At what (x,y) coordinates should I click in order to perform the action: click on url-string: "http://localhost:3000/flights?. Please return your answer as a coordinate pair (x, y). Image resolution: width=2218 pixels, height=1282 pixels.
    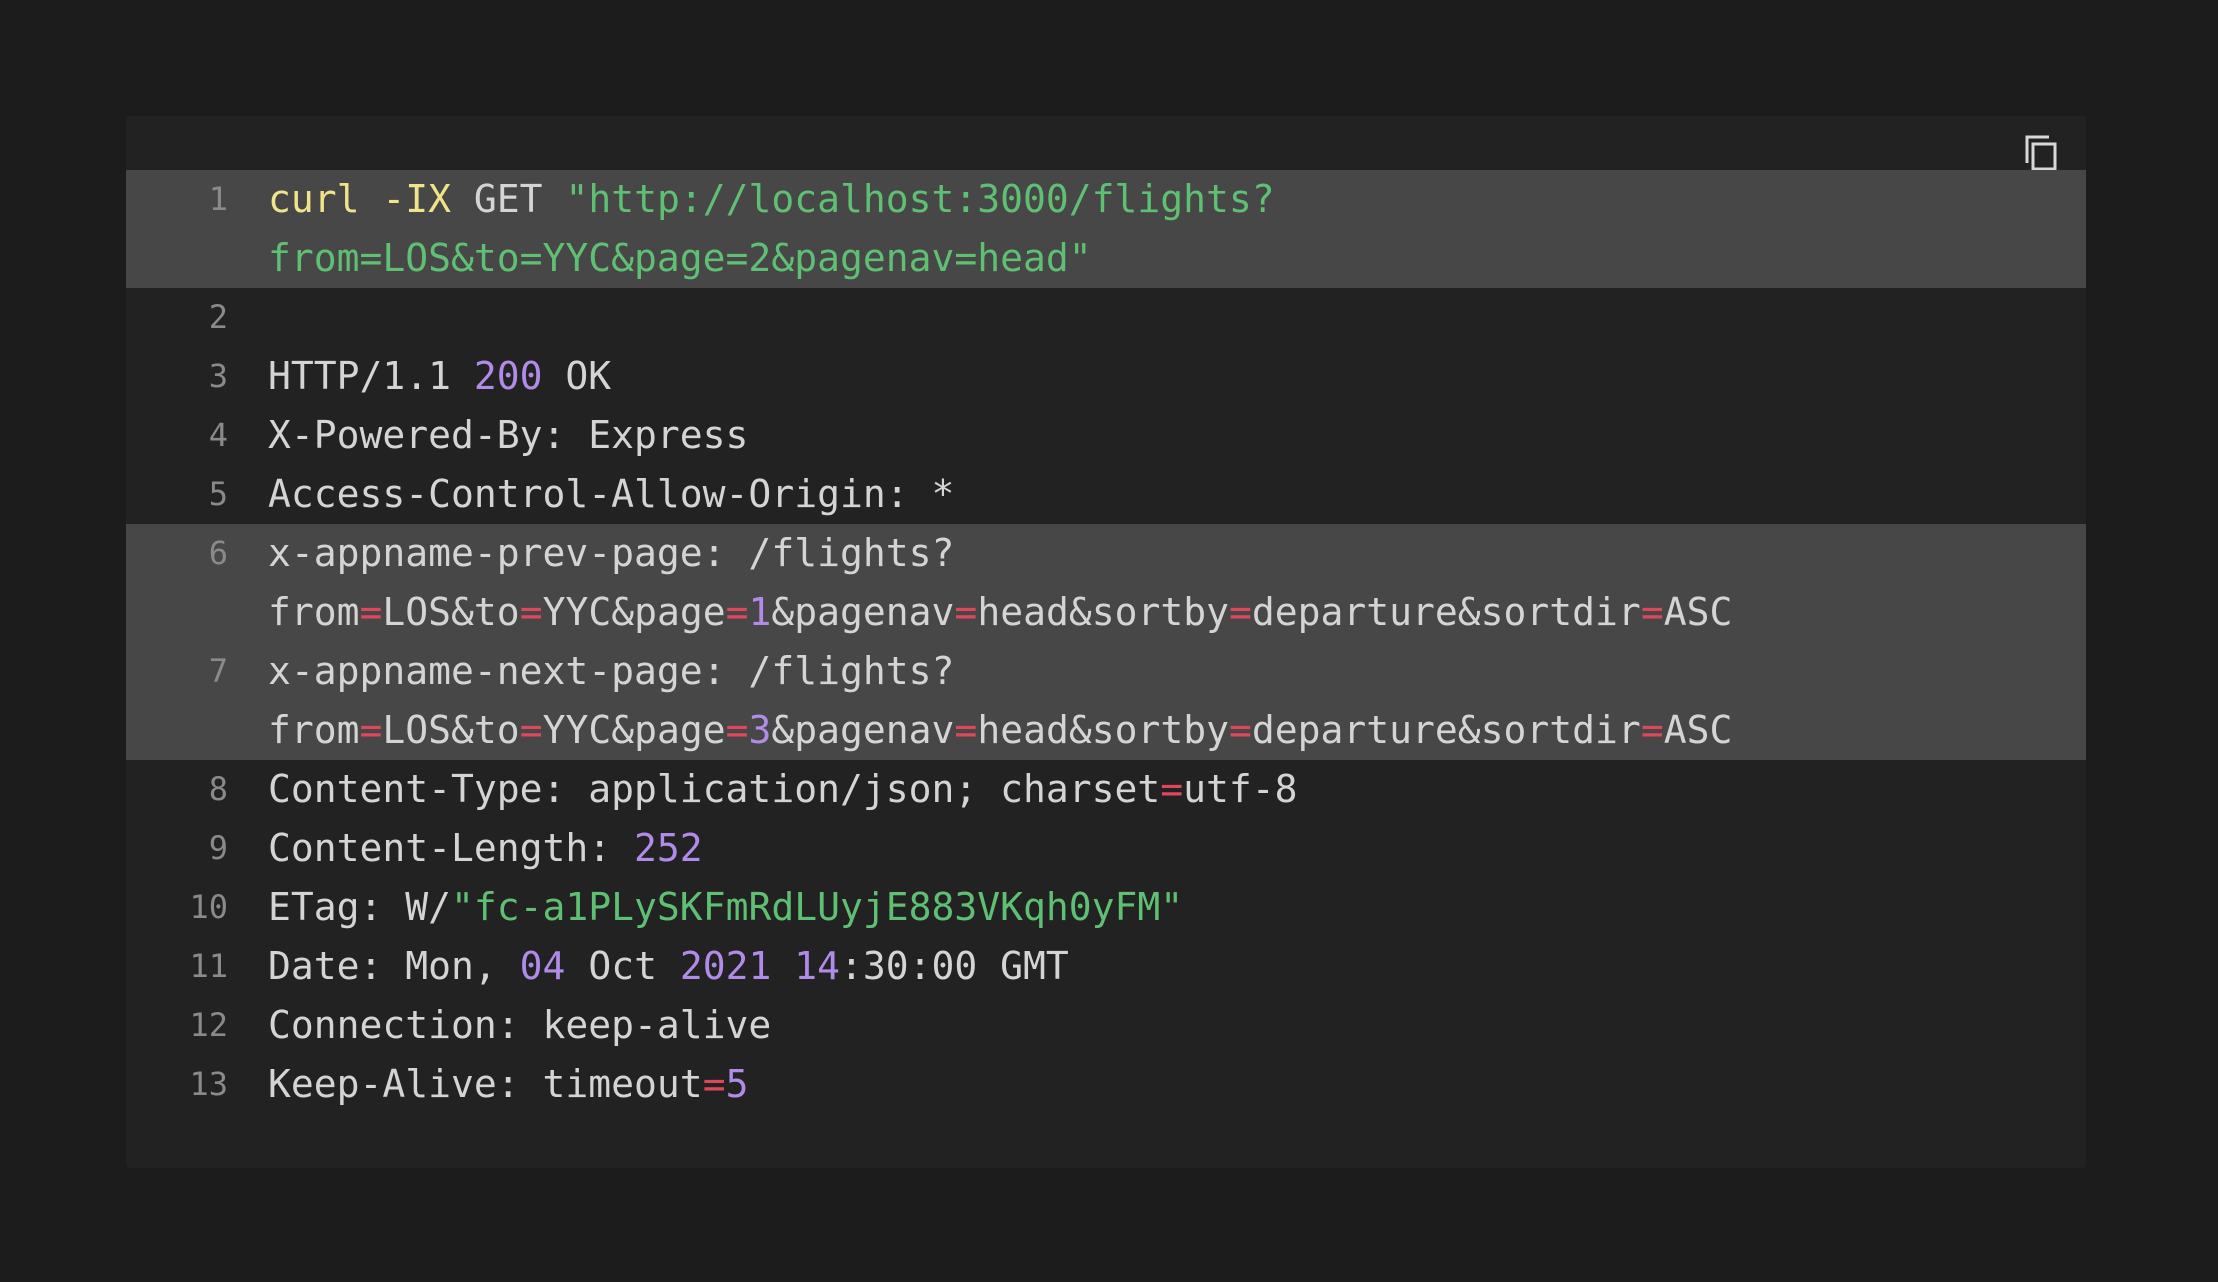
    Looking at the image, I should click on (920, 199).